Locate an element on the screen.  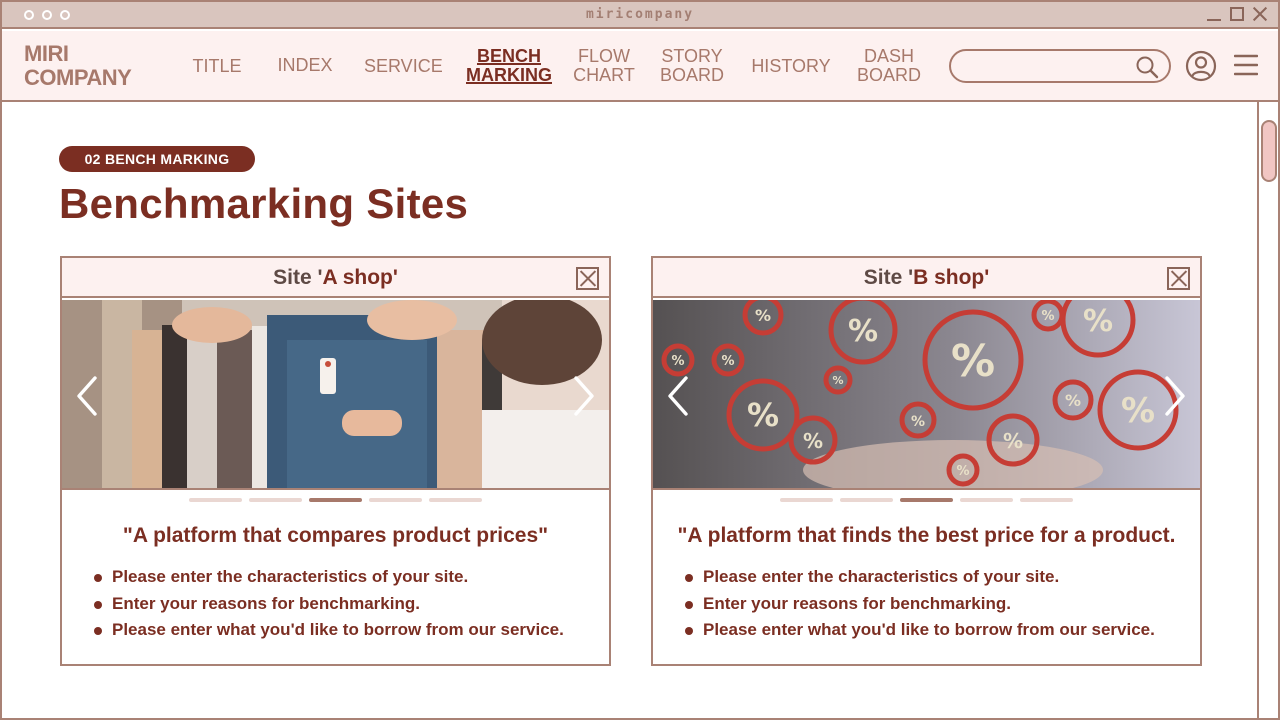
nav-item-label: TITLE is located at coordinates (217, 66).